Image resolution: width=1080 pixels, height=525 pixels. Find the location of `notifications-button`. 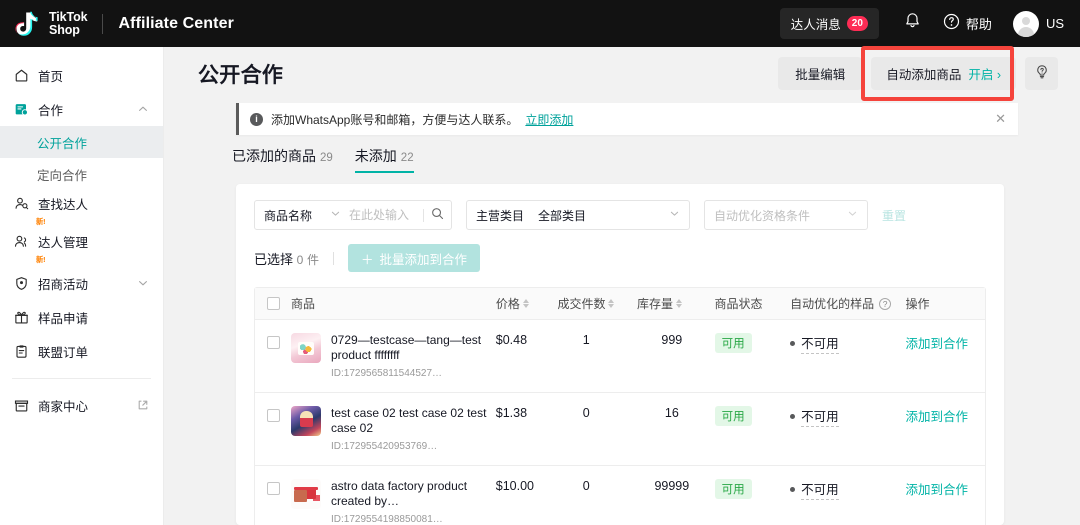

notifications-button is located at coordinates (912, 23).